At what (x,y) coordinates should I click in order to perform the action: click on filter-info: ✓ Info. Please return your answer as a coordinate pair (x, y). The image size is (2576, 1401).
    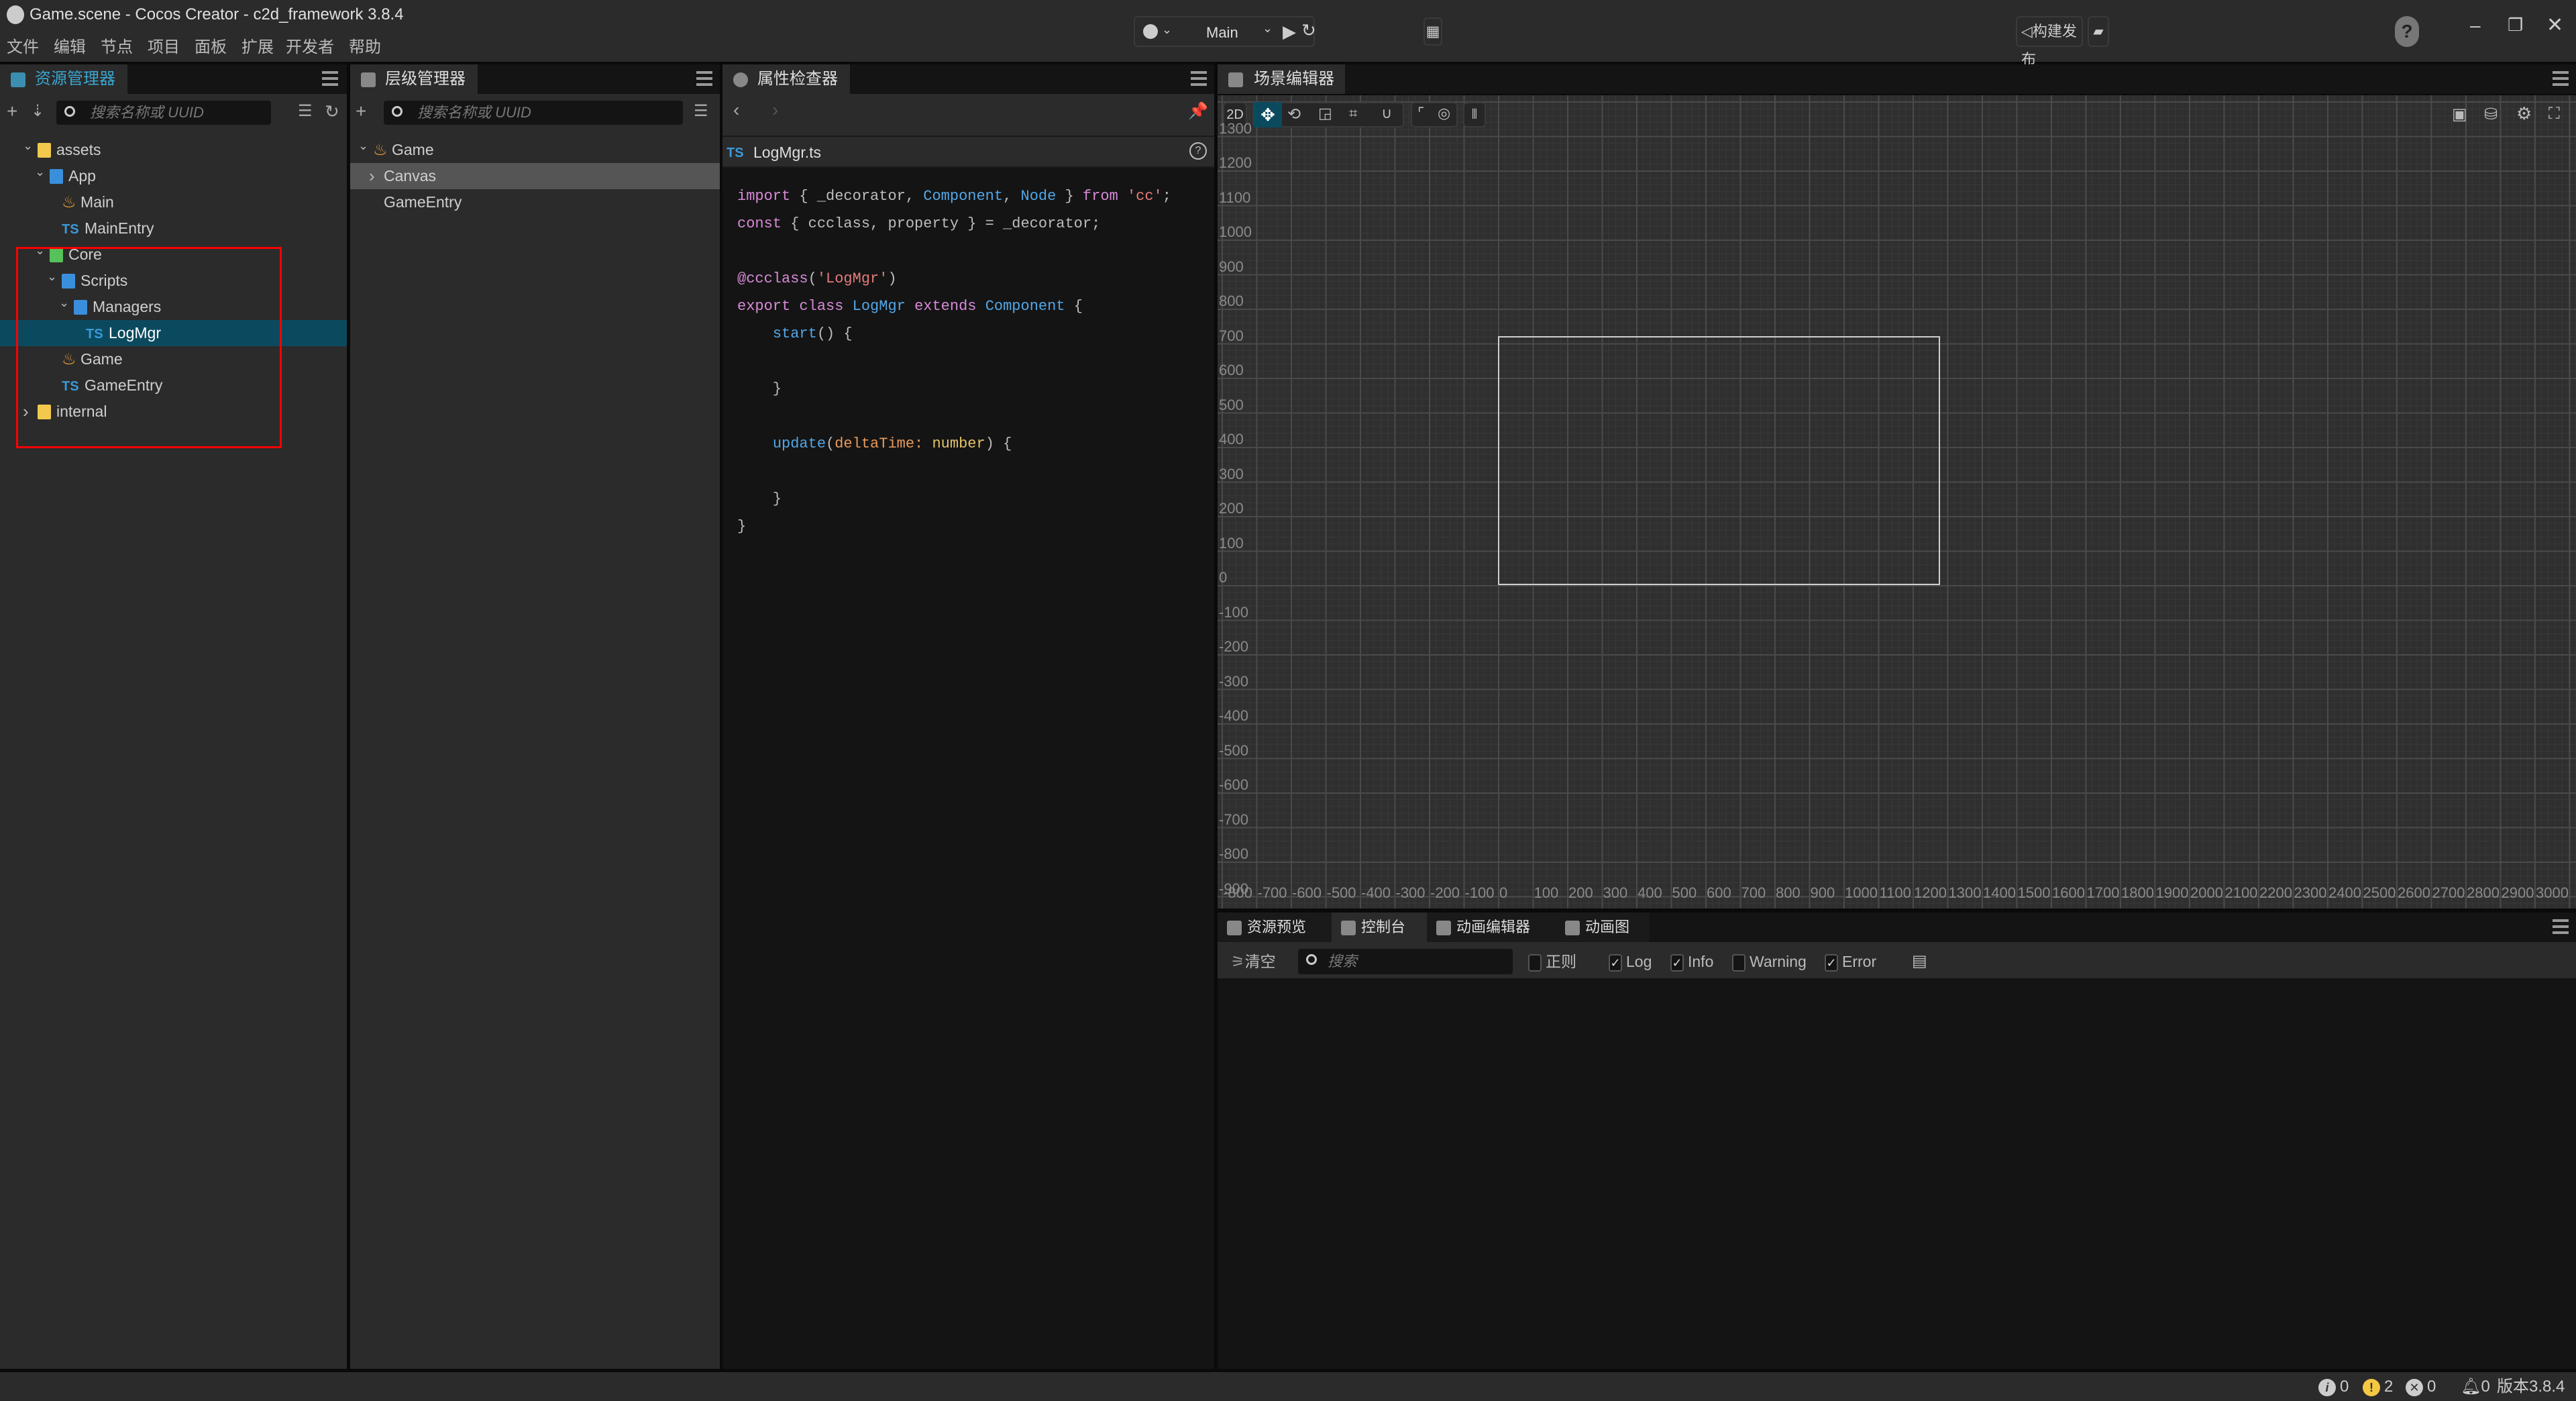
    Looking at the image, I should click on (1691, 962).